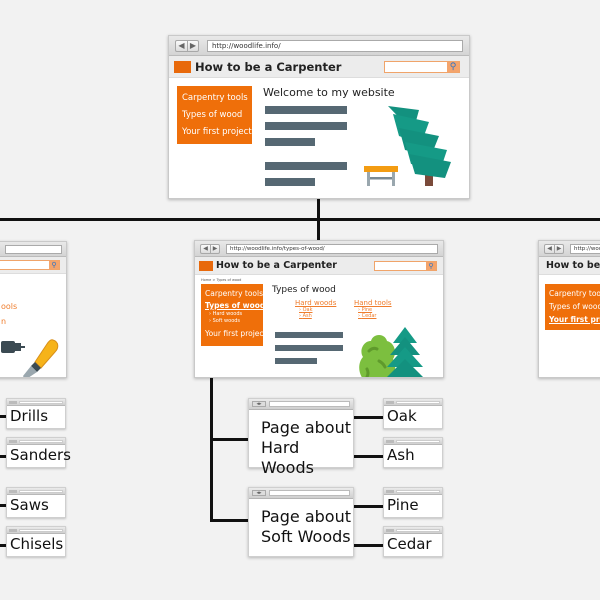 The image size is (600, 600). What do you see at coordinates (413, 502) in the screenshot?
I see `page-pine: Pine` at bounding box center [413, 502].